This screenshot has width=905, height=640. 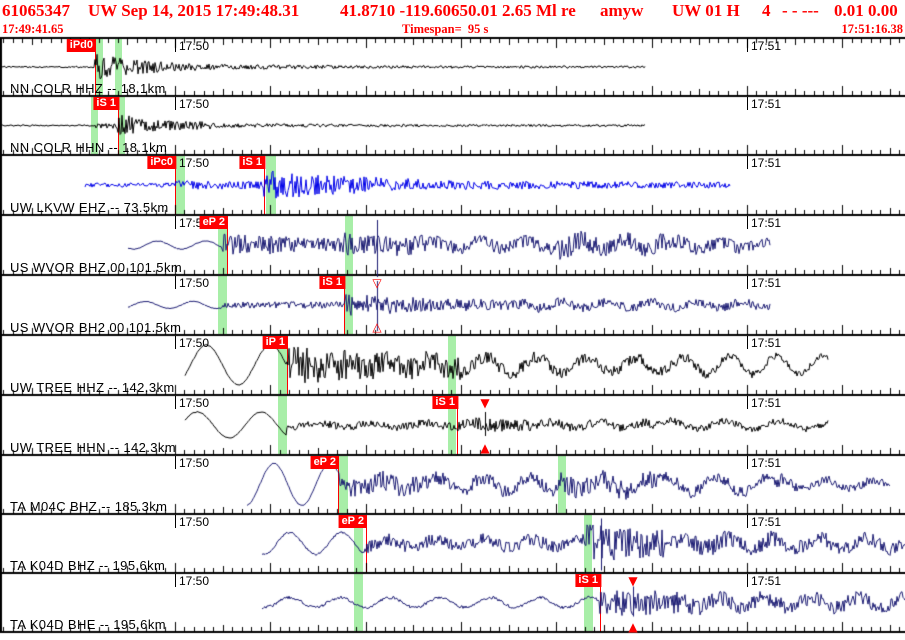 What do you see at coordinates (81, 45) in the screenshot?
I see `pick-flag: iPd0` at bounding box center [81, 45].